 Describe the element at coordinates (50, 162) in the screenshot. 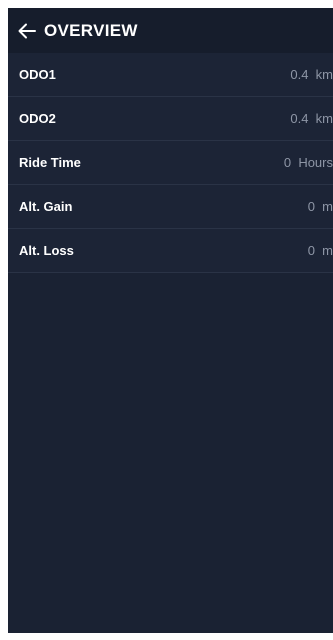

I see `stat-label: Ride Time` at that location.